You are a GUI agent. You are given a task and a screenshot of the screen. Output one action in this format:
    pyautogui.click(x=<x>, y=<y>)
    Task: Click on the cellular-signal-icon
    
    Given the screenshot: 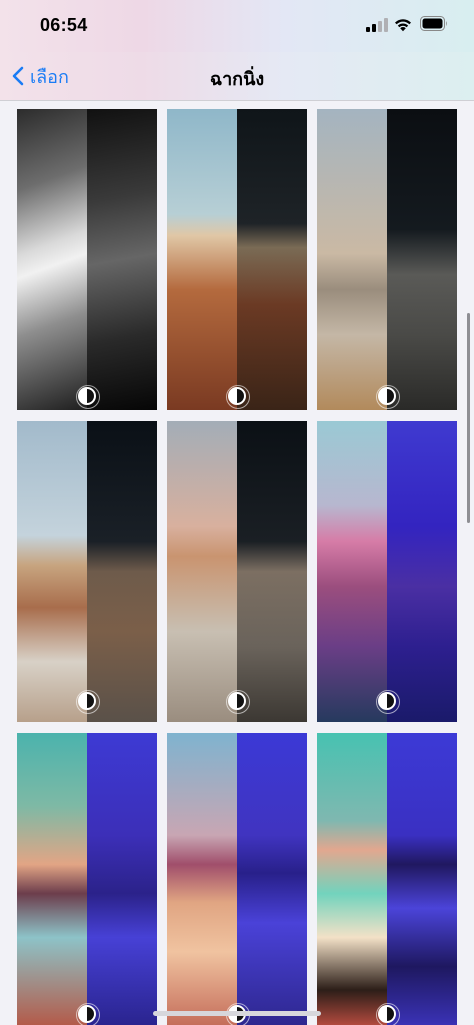 What is the action you would take?
    pyautogui.click(x=377, y=25)
    